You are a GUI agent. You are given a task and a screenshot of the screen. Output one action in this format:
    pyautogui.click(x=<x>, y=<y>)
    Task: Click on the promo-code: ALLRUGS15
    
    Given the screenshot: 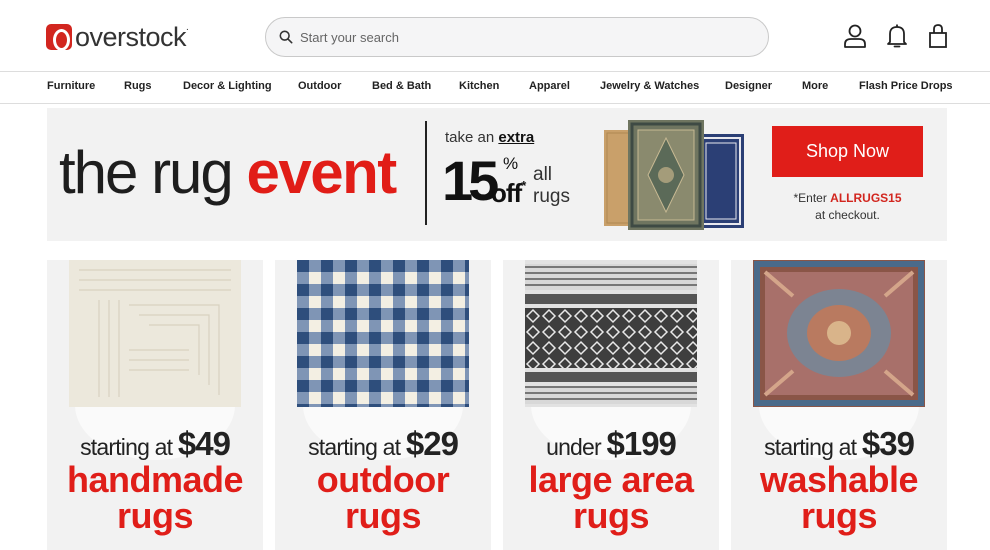 What is the action you would take?
    pyautogui.click(x=866, y=198)
    